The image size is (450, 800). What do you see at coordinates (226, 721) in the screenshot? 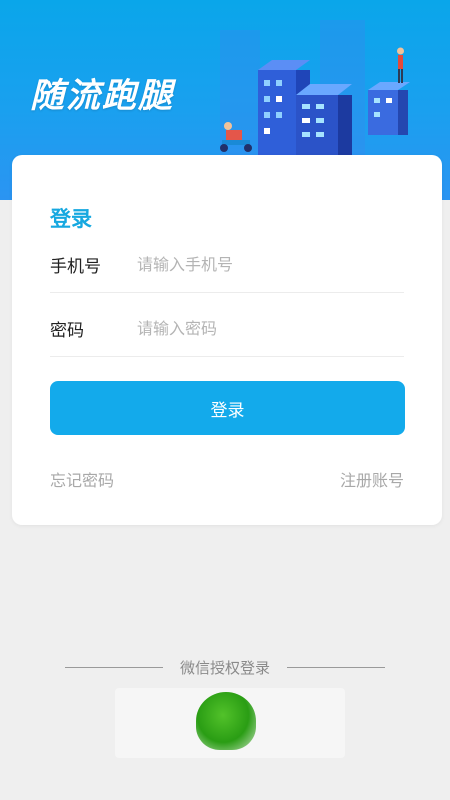
I see `wechat-icon` at bounding box center [226, 721].